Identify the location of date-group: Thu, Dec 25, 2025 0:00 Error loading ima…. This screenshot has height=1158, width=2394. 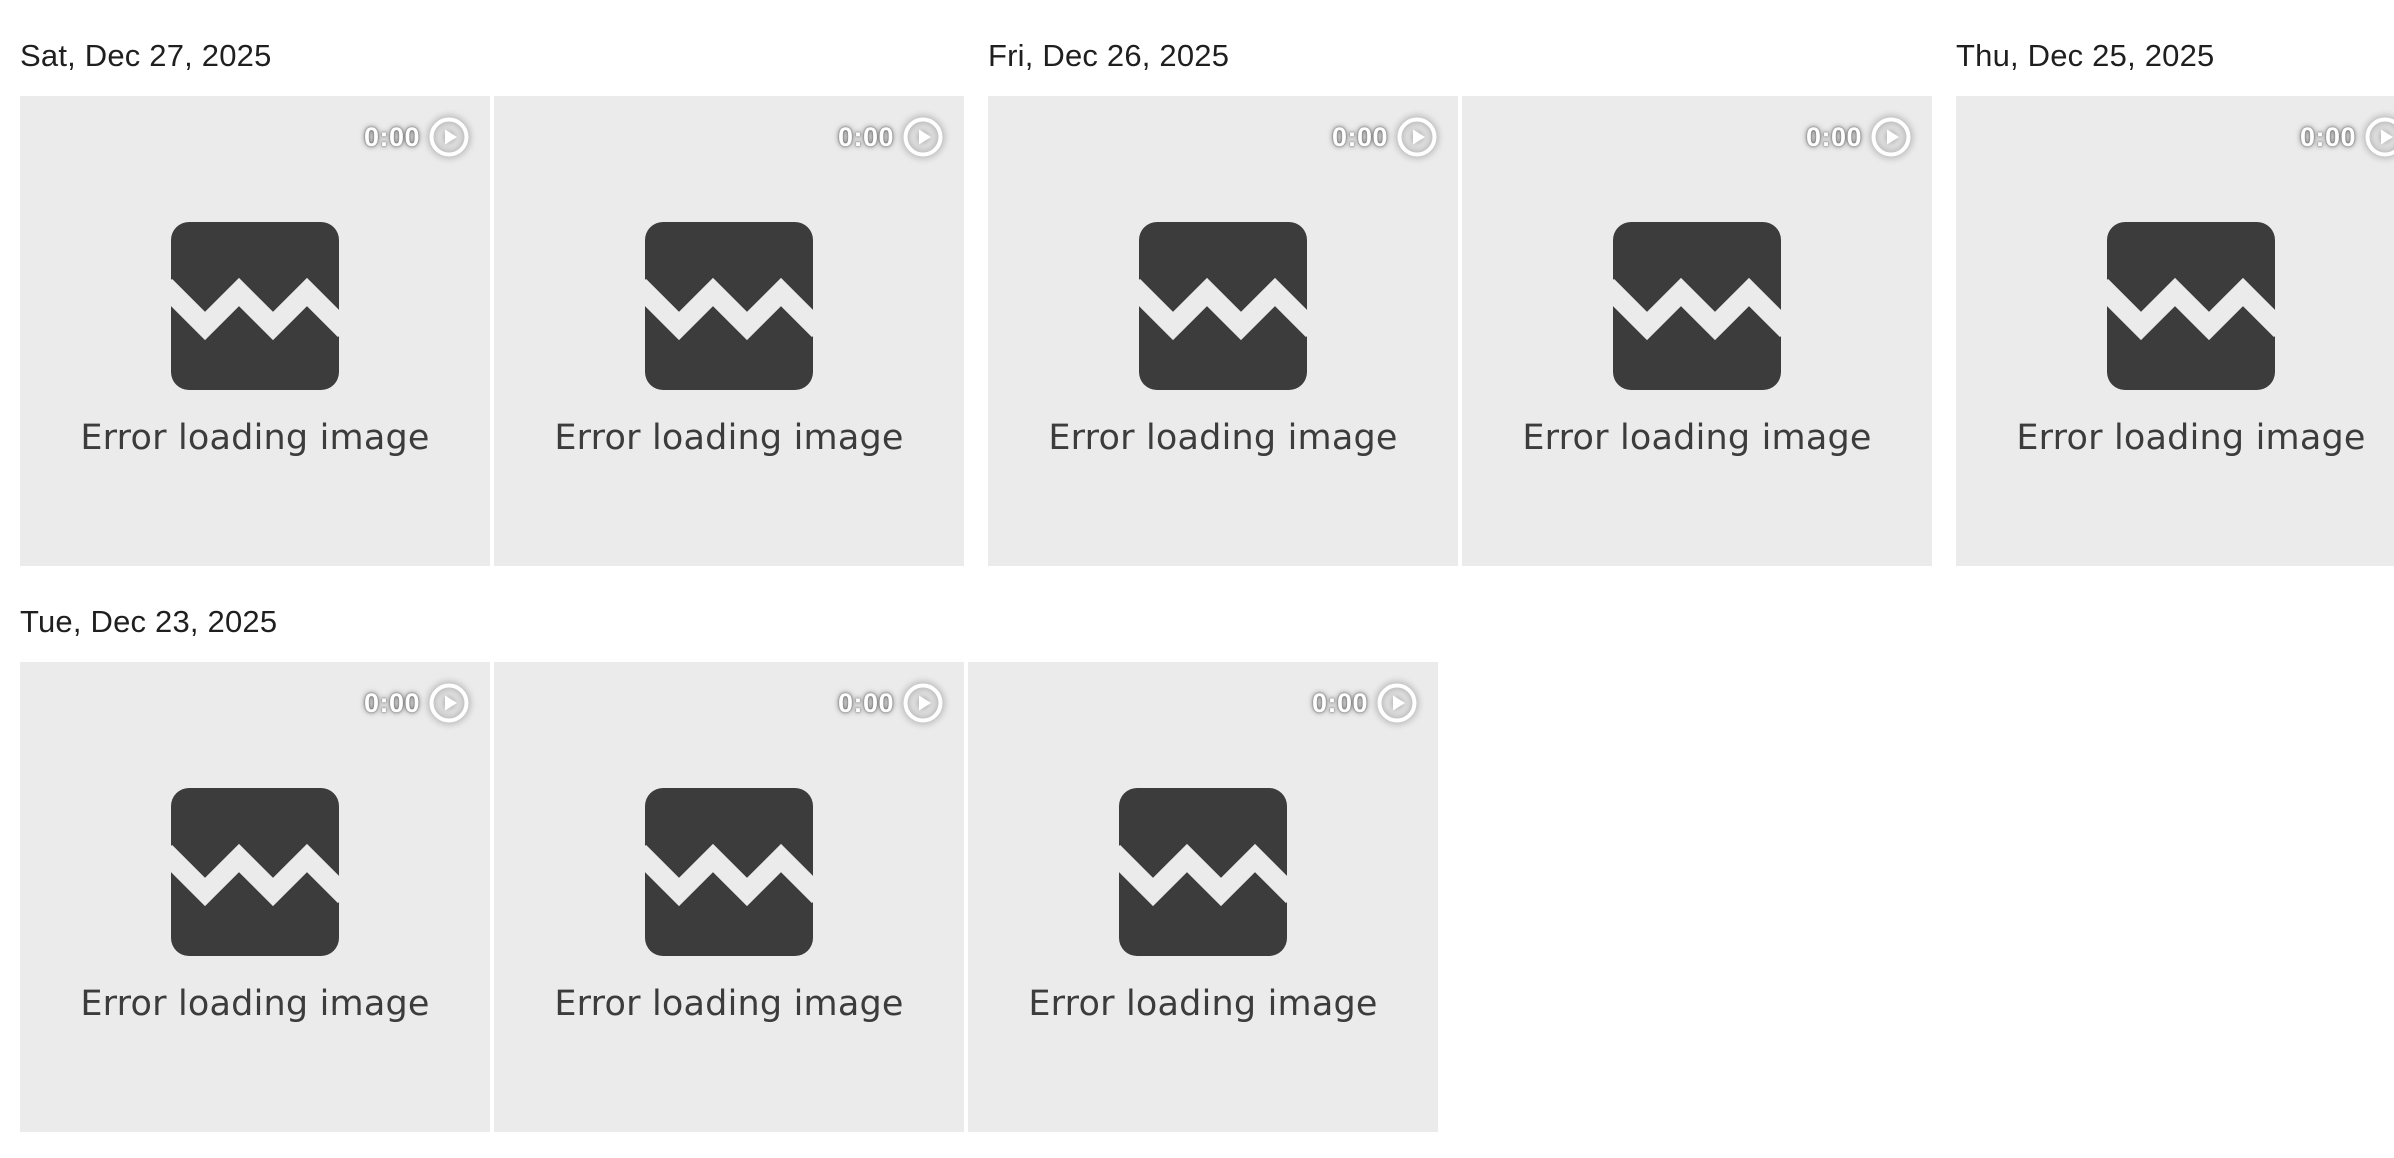
(2175, 299).